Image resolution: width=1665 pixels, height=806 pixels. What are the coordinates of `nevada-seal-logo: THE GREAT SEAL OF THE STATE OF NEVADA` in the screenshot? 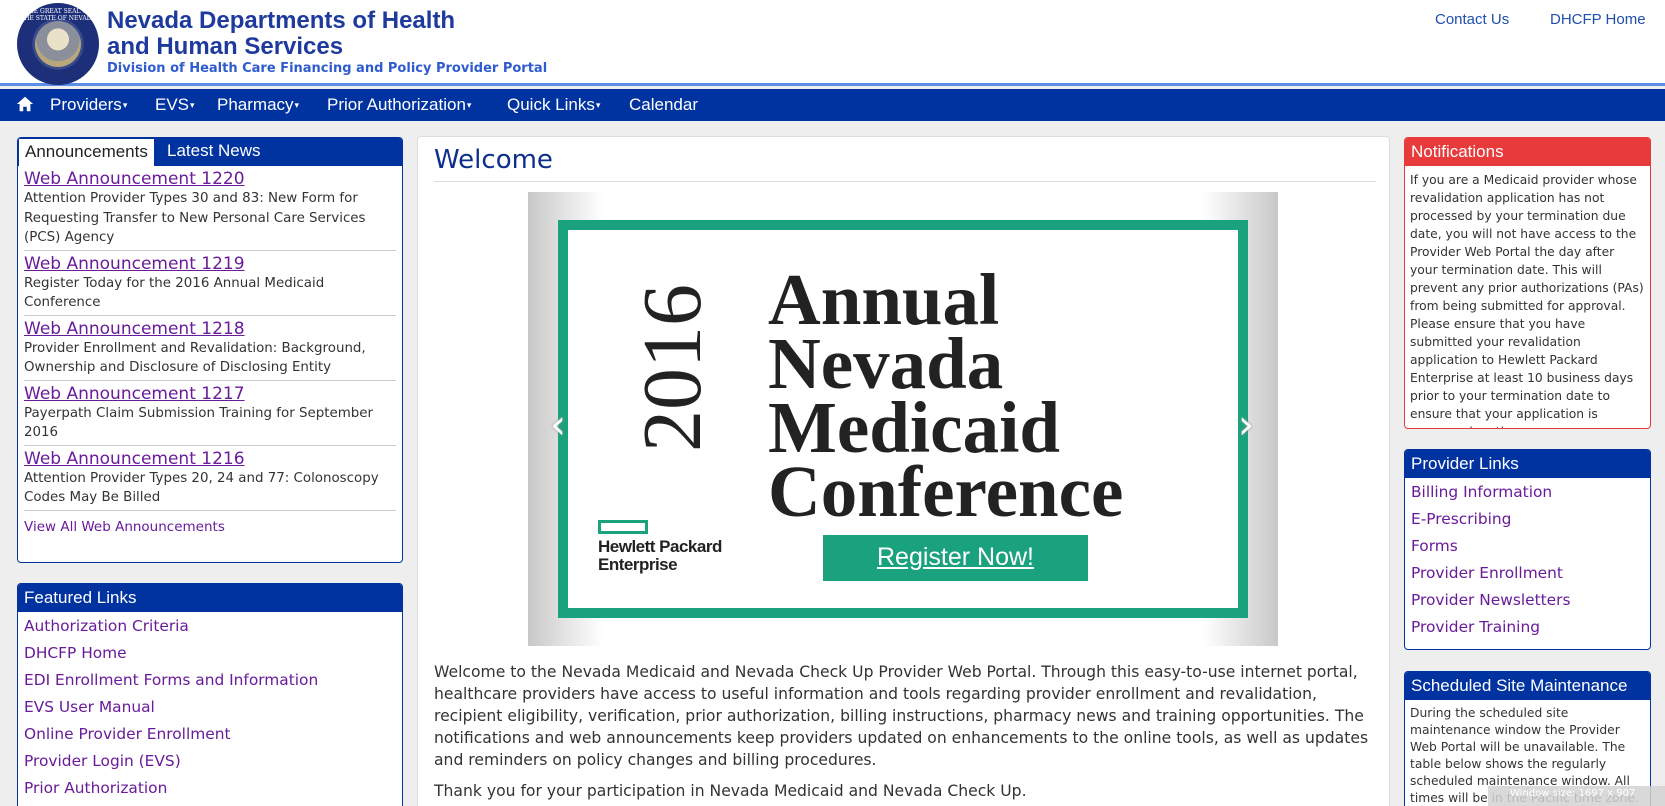 It's located at (58, 44).